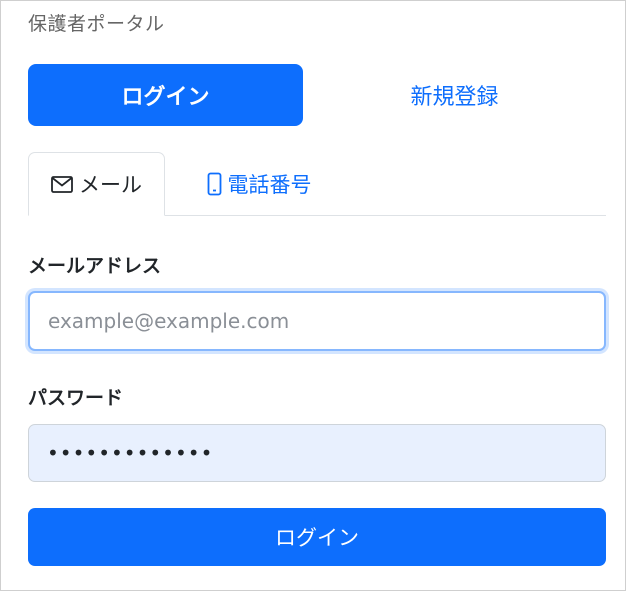 This screenshot has width=626, height=591. I want to click on login-mode-button: ログイン, so click(165, 95).